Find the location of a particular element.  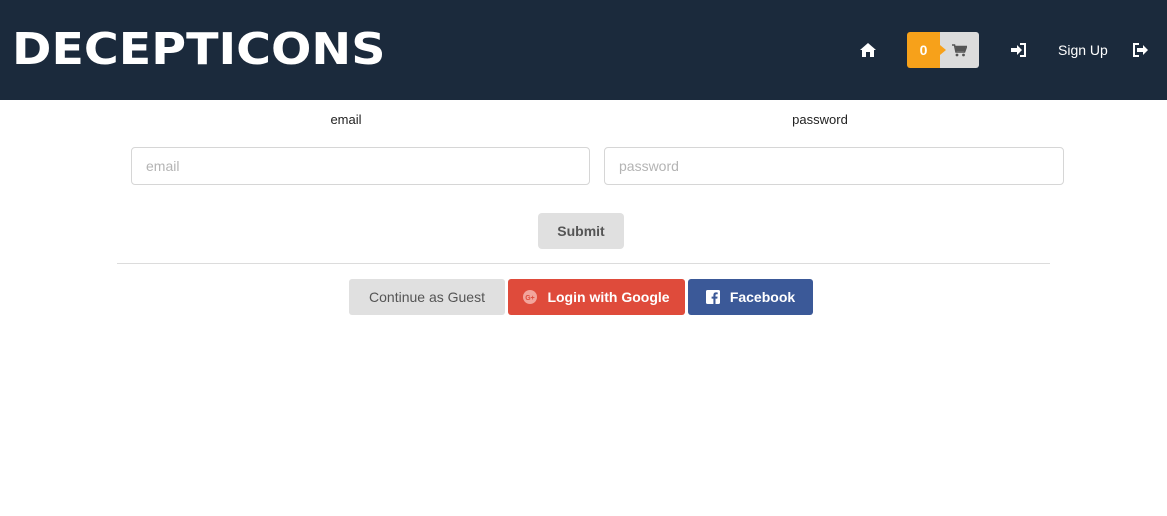

svg-text: G+ is located at coordinates (531, 298).